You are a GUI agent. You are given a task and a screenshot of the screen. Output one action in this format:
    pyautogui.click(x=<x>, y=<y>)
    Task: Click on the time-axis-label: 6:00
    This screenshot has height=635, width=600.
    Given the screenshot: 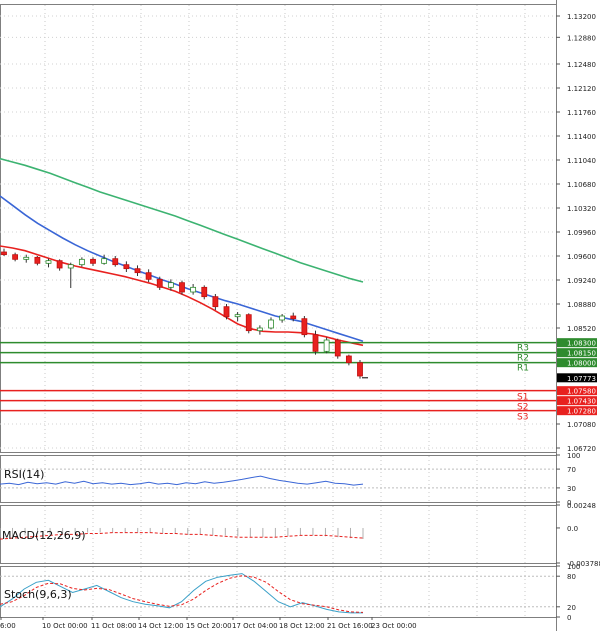 What is the action you would take?
    pyautogui.click(x=8, y=626)
    